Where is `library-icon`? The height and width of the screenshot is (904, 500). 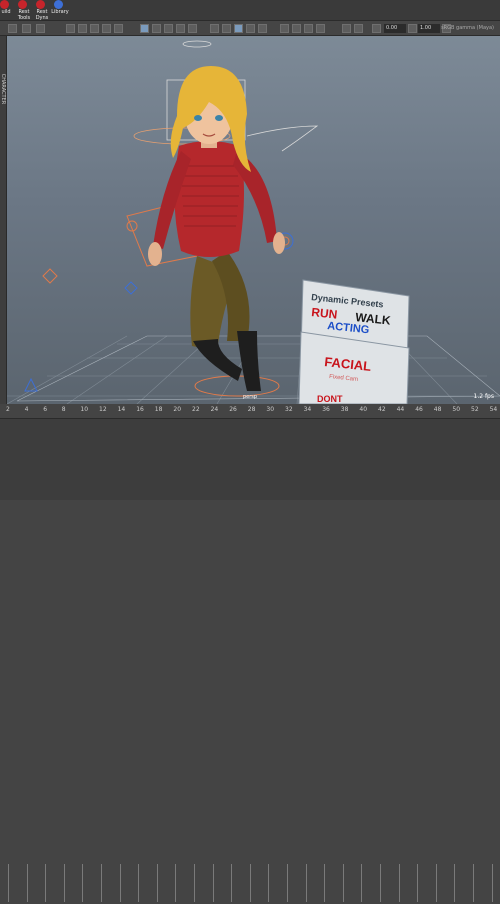 library-icon is located at coordinates (58, 4).